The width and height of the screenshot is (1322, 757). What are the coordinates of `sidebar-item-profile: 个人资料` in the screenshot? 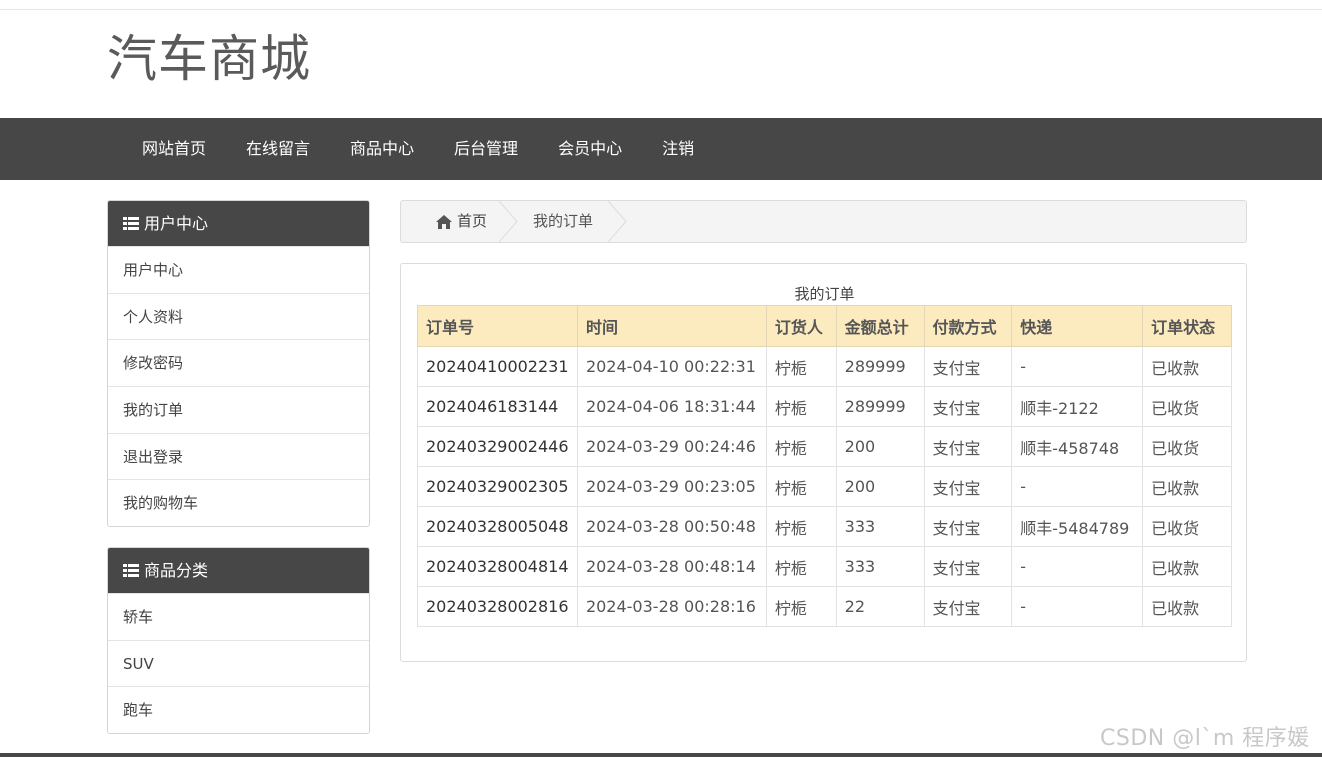 It's located at (238, 316).